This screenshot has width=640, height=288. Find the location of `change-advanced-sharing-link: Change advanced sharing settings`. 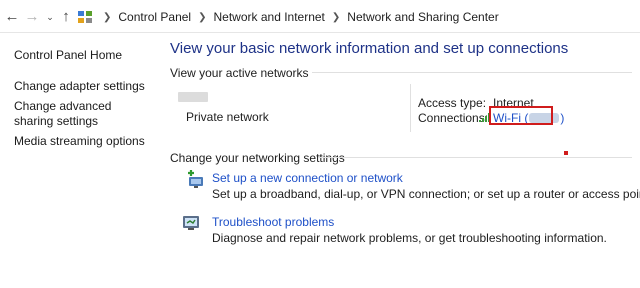

change-advanced-sharing-link: Change advanced sharing settings is located at coordinates (73, 114).